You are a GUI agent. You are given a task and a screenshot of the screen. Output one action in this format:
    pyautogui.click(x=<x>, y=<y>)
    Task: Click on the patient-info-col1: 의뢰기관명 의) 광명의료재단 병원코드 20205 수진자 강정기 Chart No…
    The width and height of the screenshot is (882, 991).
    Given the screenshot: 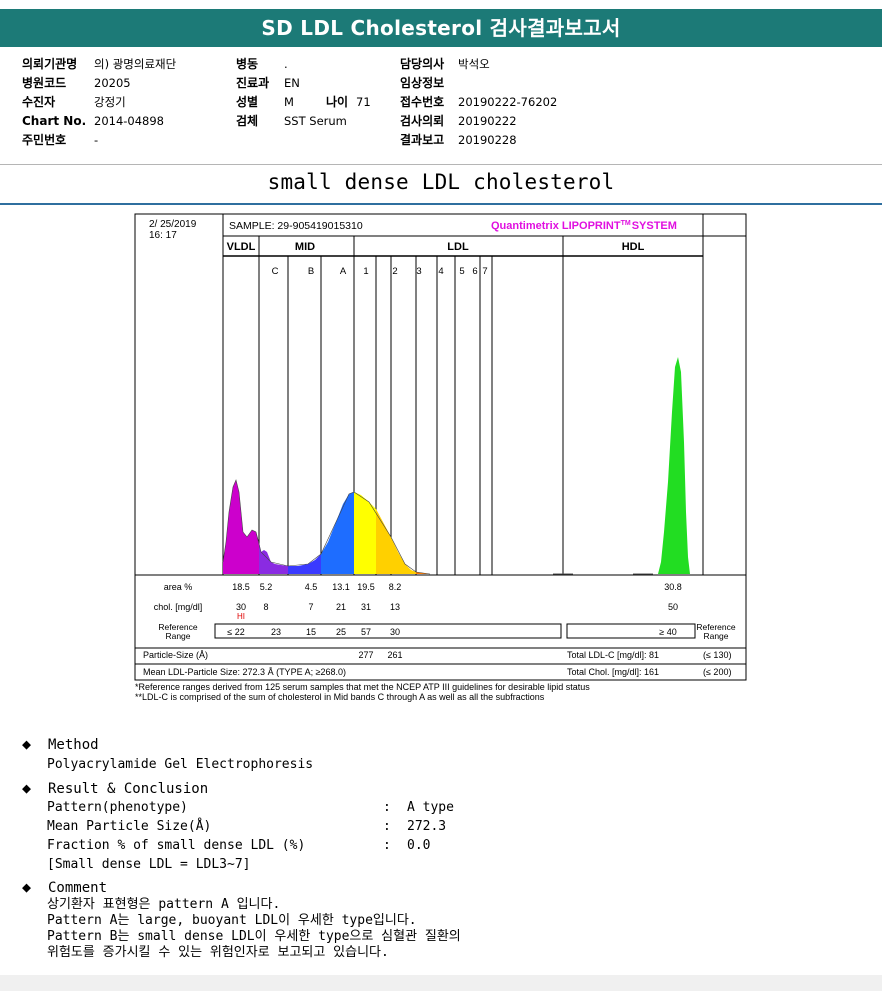 What is the action you would take?
    pyautogui.click(x=99, y=102)
    